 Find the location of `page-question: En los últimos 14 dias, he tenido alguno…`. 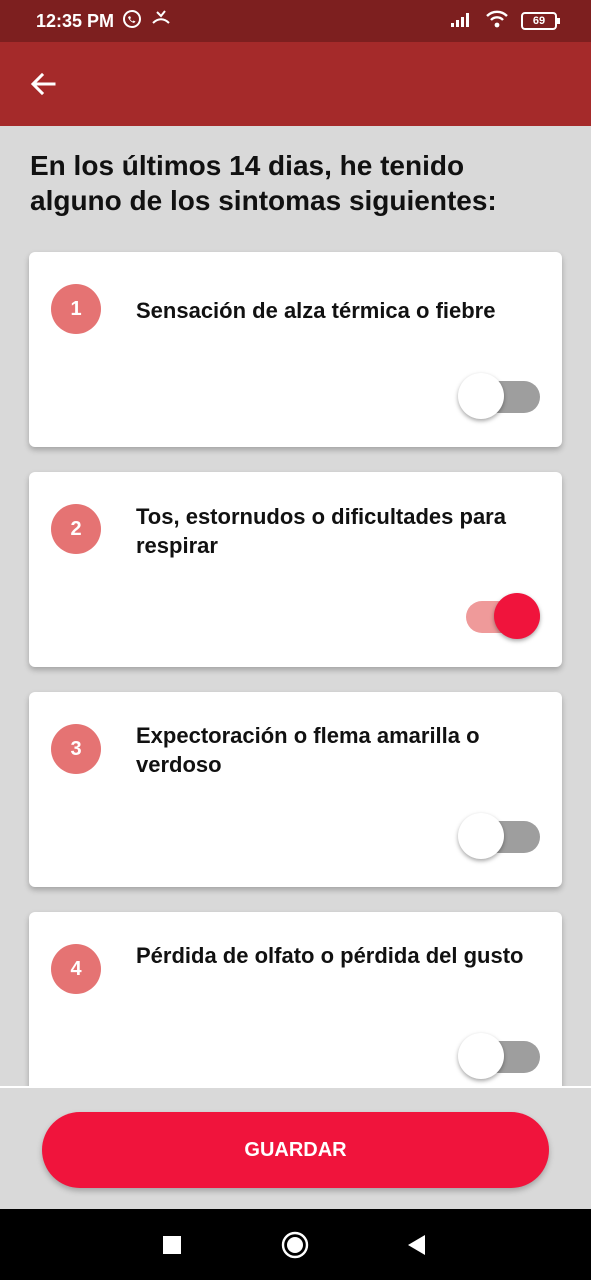

page-question: En los últimos 14 dias, he tenido alguno… is located at coordinates (263, 183).